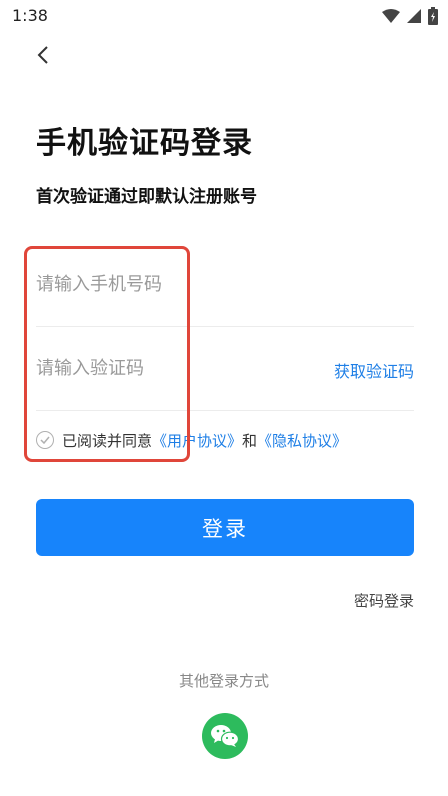 The height and width of the screenshot is (796, 448). Describe the element at coordinates (225, 527) in the screenshot. I see `login-button: 登录` at that location.